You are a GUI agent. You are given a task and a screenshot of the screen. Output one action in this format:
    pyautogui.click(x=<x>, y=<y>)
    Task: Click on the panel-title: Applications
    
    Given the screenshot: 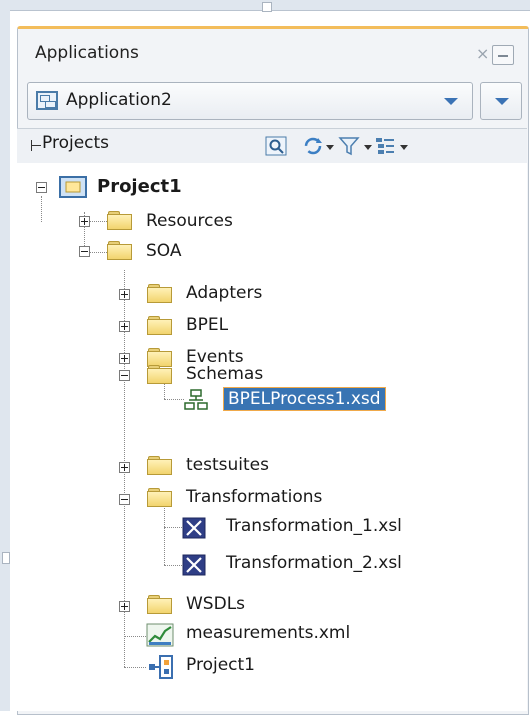 What is the action you would take?
    pyautogui.click(x=87, y=53)
    